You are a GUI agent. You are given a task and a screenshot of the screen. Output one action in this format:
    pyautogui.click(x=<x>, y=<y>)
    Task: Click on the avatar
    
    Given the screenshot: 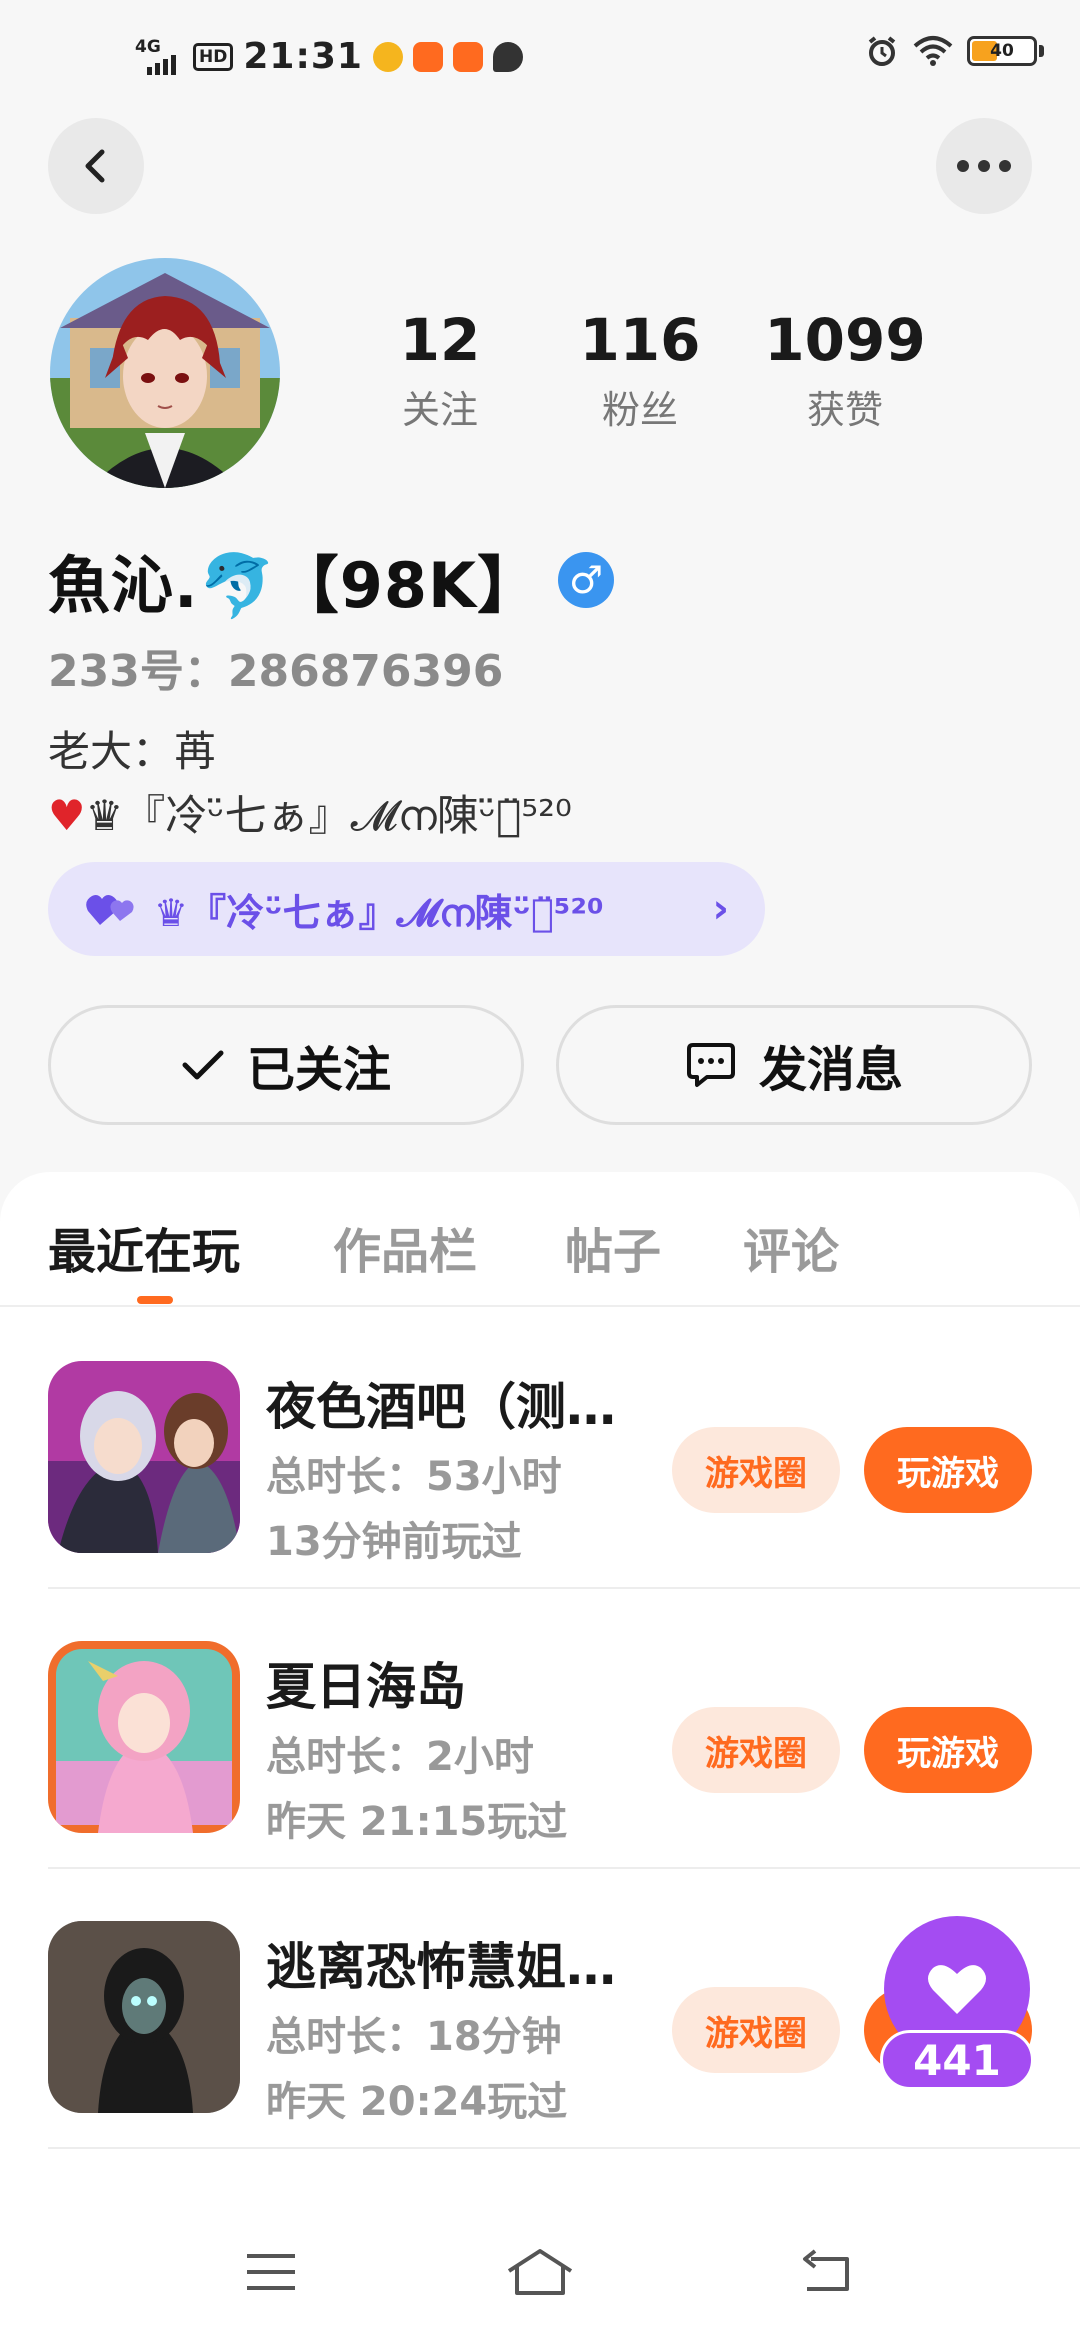 What is the action you would take?
    pyautogui.click(x=165, y=373)
    